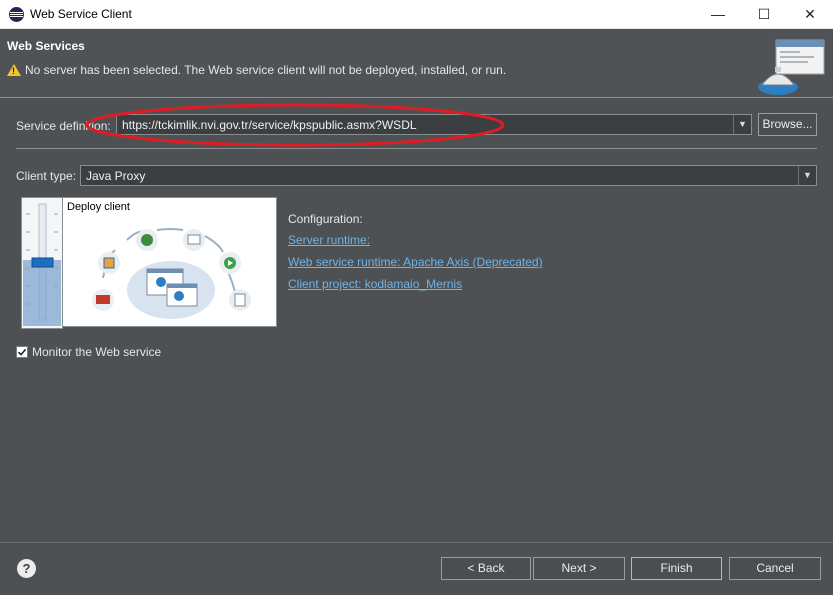 The image size is (833, 595). I want to click on page-title: Web Services, so click(46, 46).